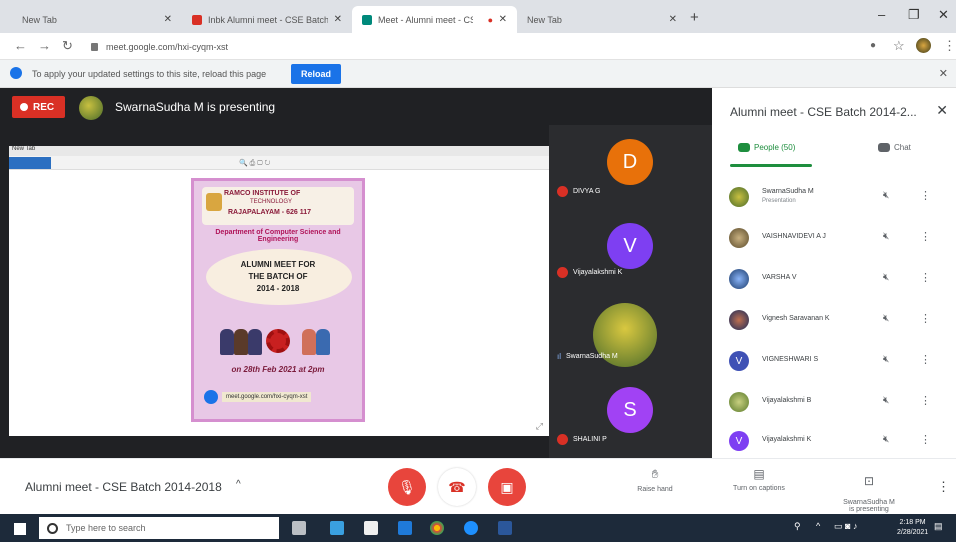 The height and width of the screenshot is (542, 956). Describe the element at coordinates (869, 506) in the screenshot. I see `presenting-label: SwarnaSudha M is presenting` at that location.